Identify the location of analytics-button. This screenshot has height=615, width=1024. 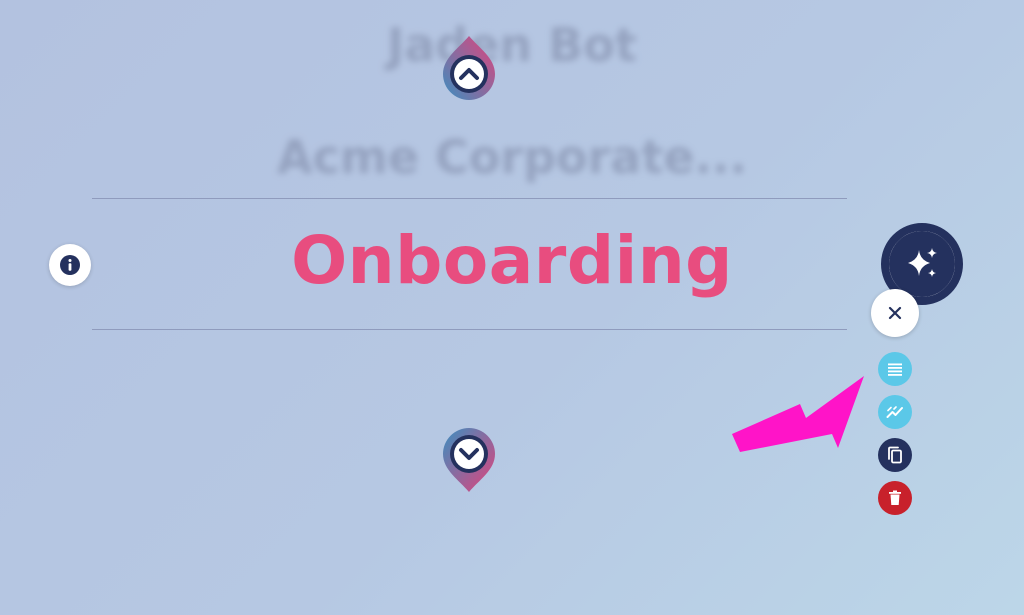
(895, 412).